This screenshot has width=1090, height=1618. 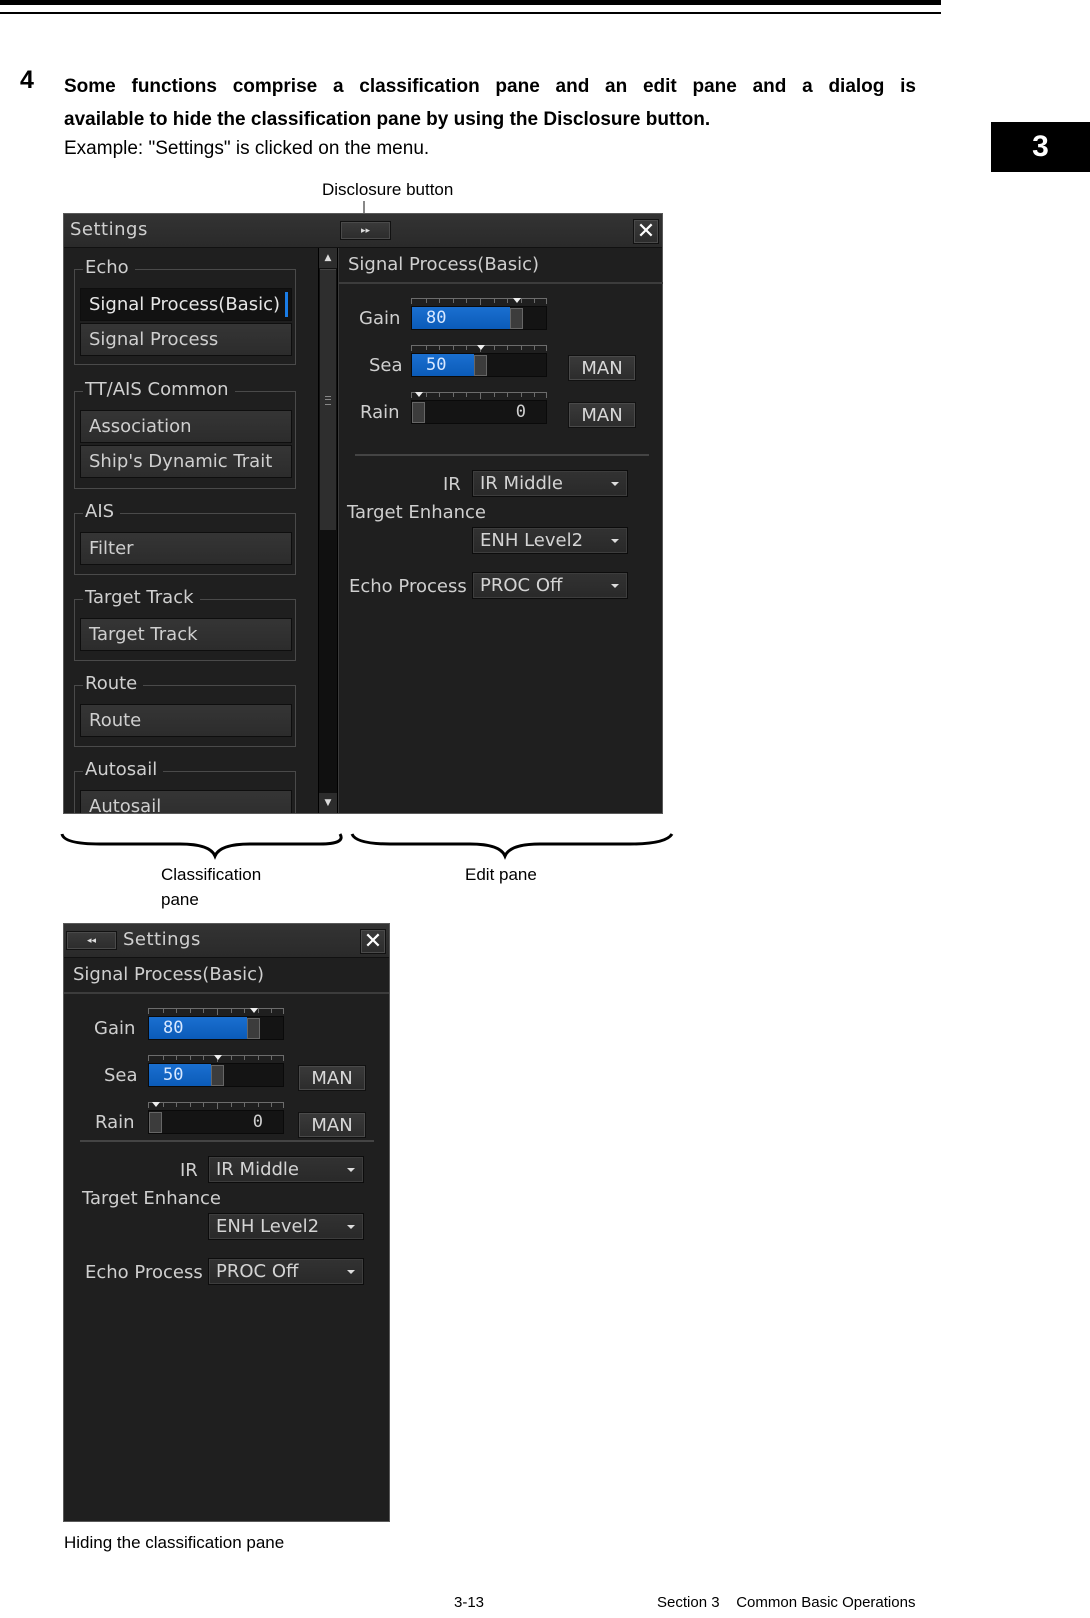 What do you see at coordinates (113, 684) in the screenshot?
I see `group-label: Route` at bounding box center [113, 684].